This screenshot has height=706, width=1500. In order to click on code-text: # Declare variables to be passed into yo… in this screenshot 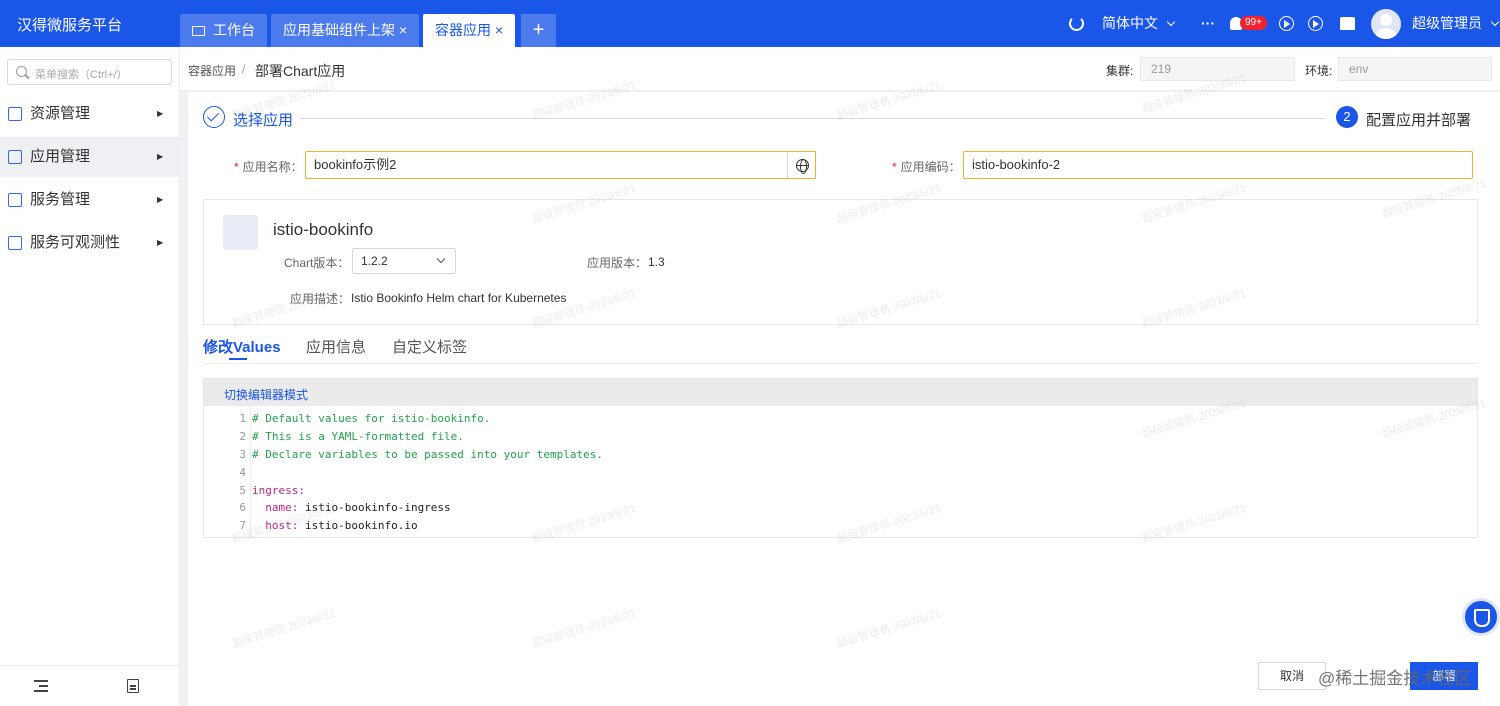, I will do `click(427, 454)`.